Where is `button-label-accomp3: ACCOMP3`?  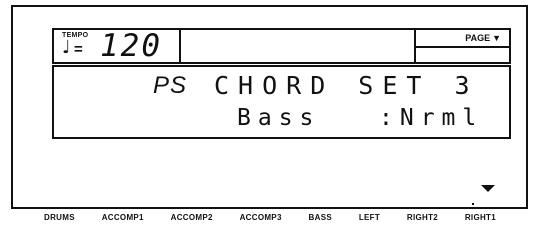
button-label-accomp3: ACCOMP3 is located at coordinates (261, 217).